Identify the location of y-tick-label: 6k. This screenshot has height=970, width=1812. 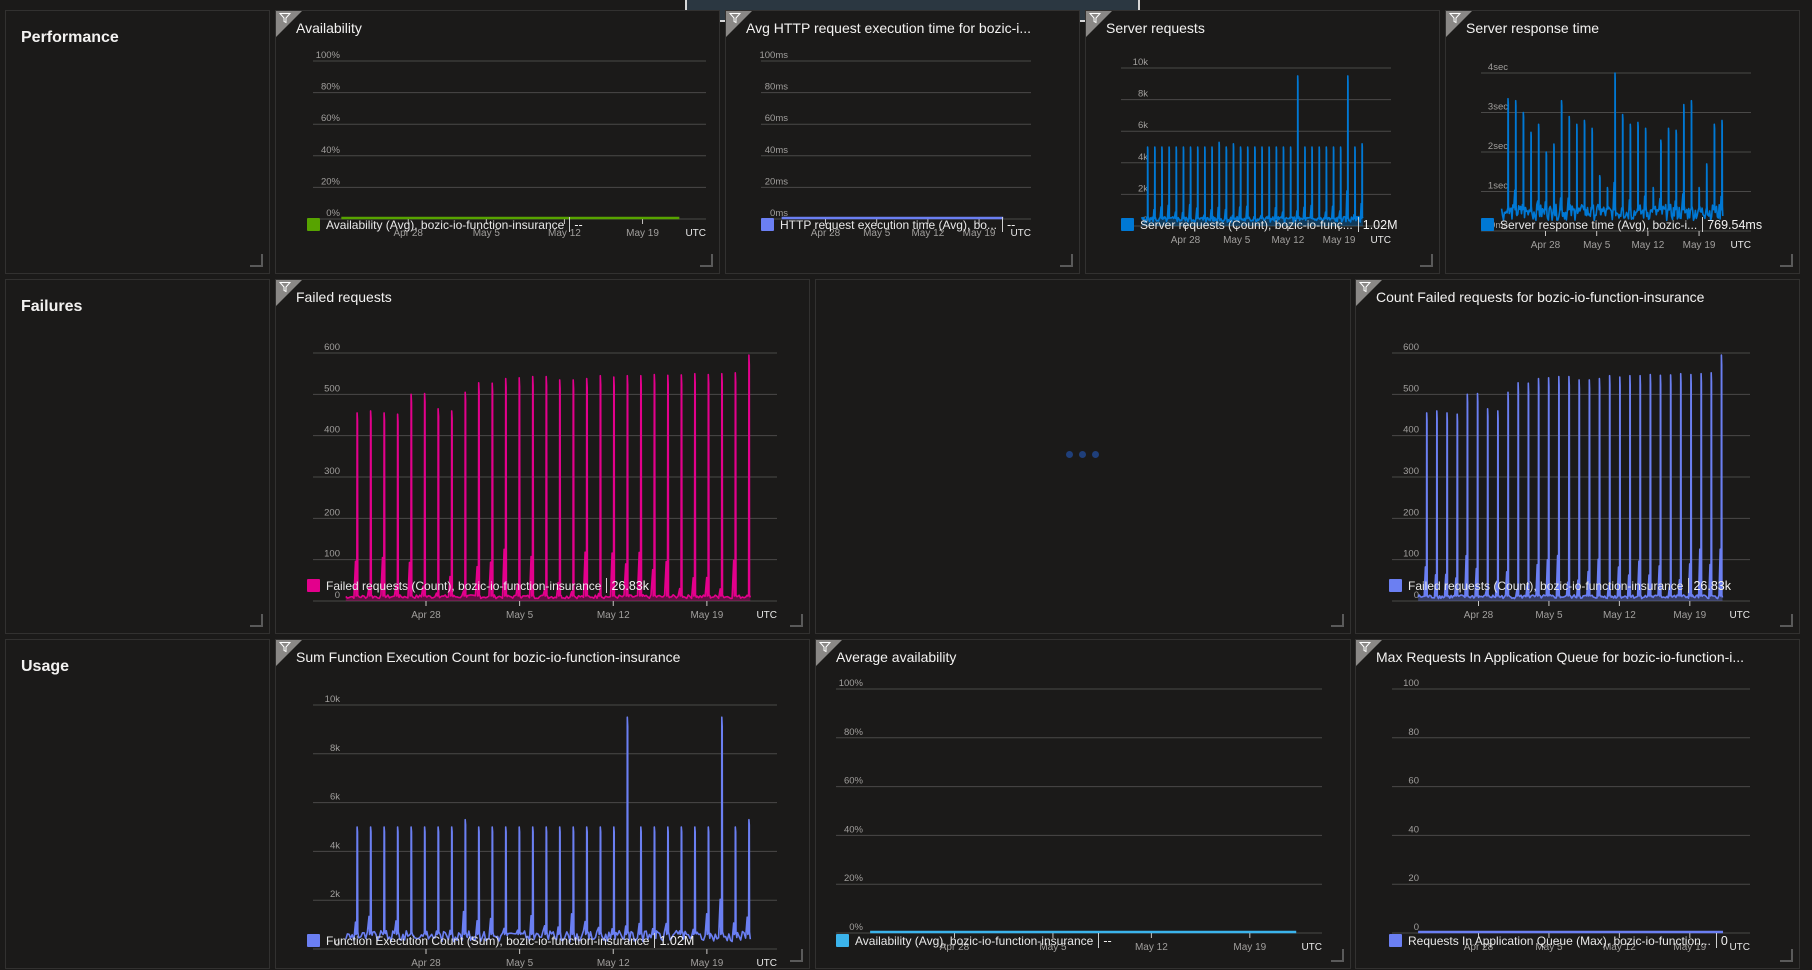
(1143, 125).